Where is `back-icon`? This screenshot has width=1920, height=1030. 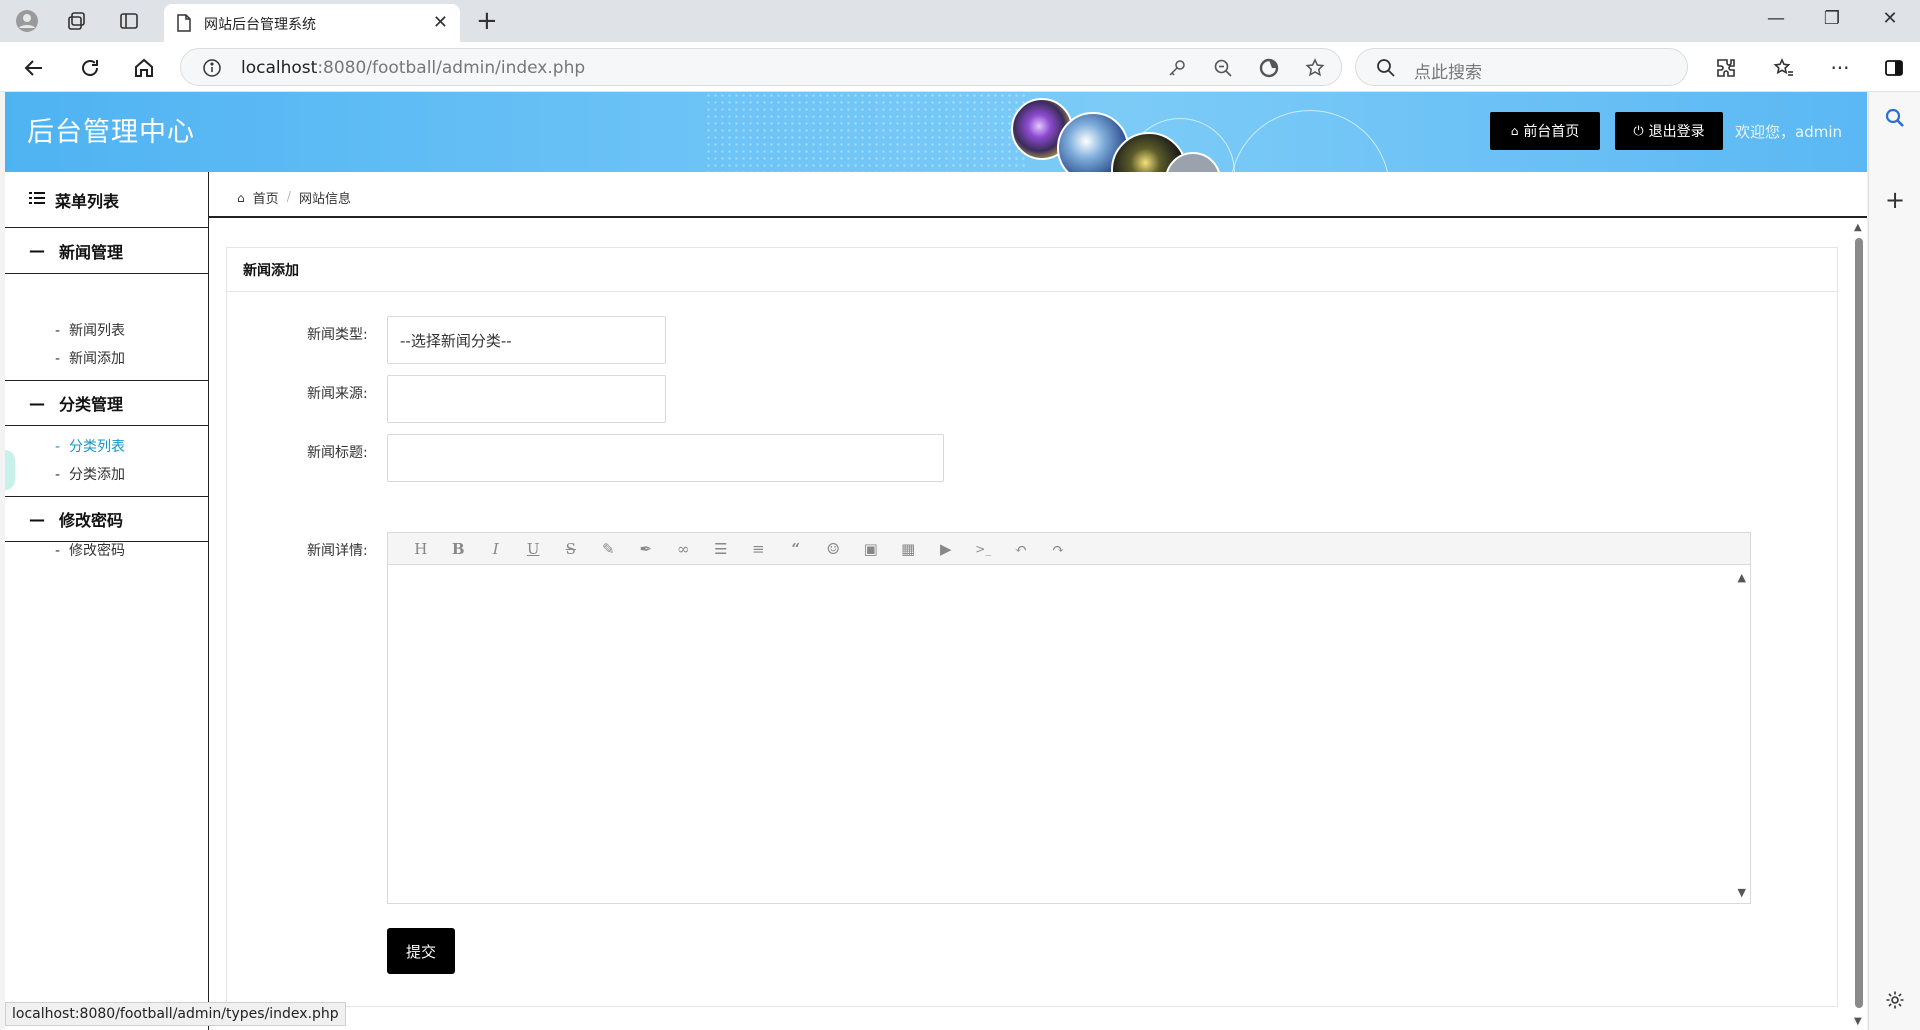 back-icon is located at coordinates (34, 68).